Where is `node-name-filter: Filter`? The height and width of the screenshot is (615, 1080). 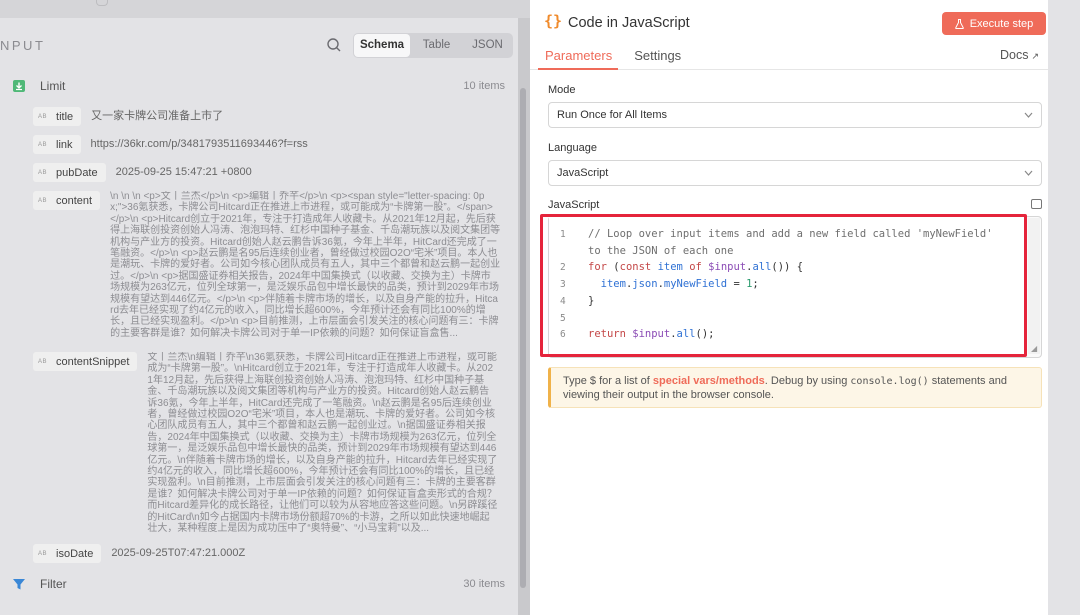 node-name-filter: Filter is located at coordinates (53, 584).